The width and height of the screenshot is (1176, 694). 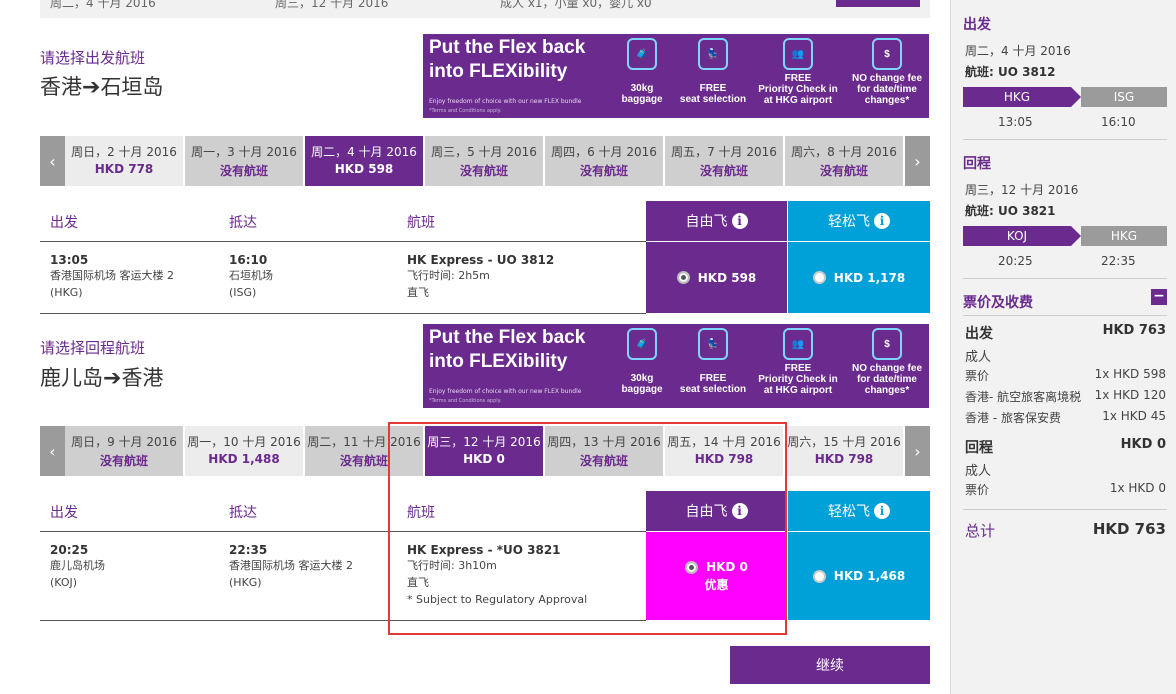 What do you see at coordinates (604, 161) in the screenshot?
I see `outbound-date-cell: 周四，6 十月 2016 没有航班` at bounding box center [604, 161].